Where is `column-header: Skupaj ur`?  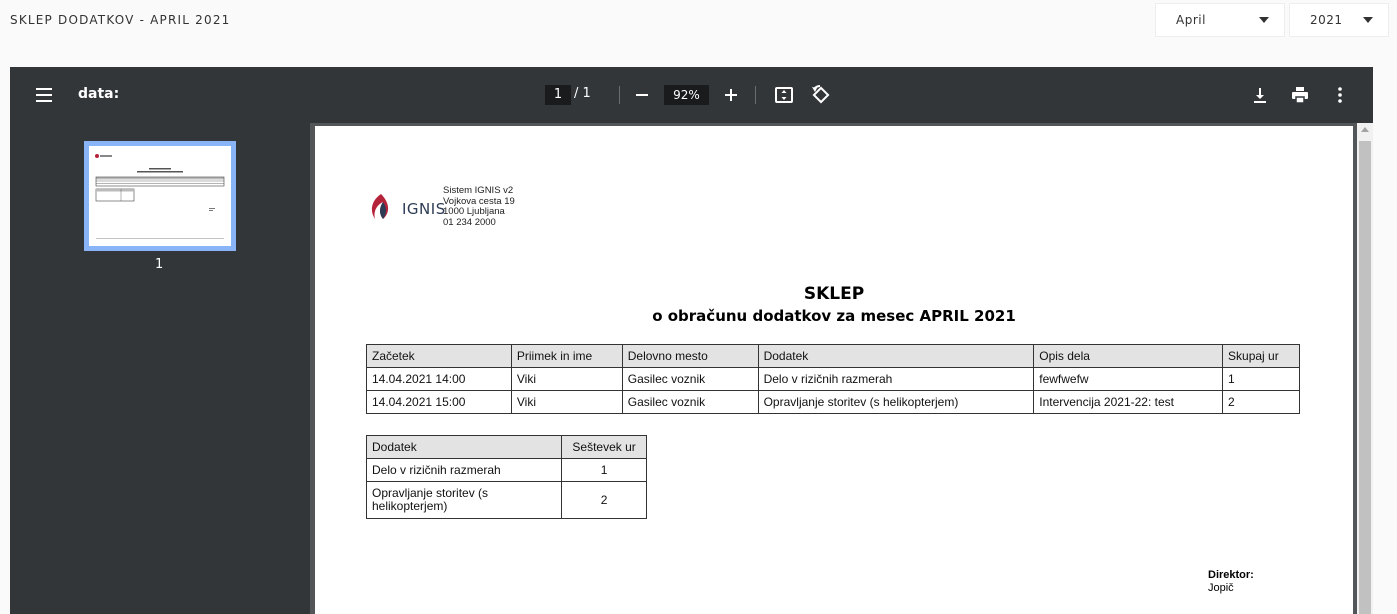
column-header: Skupaj ur is located at coordinates (1261, 356).